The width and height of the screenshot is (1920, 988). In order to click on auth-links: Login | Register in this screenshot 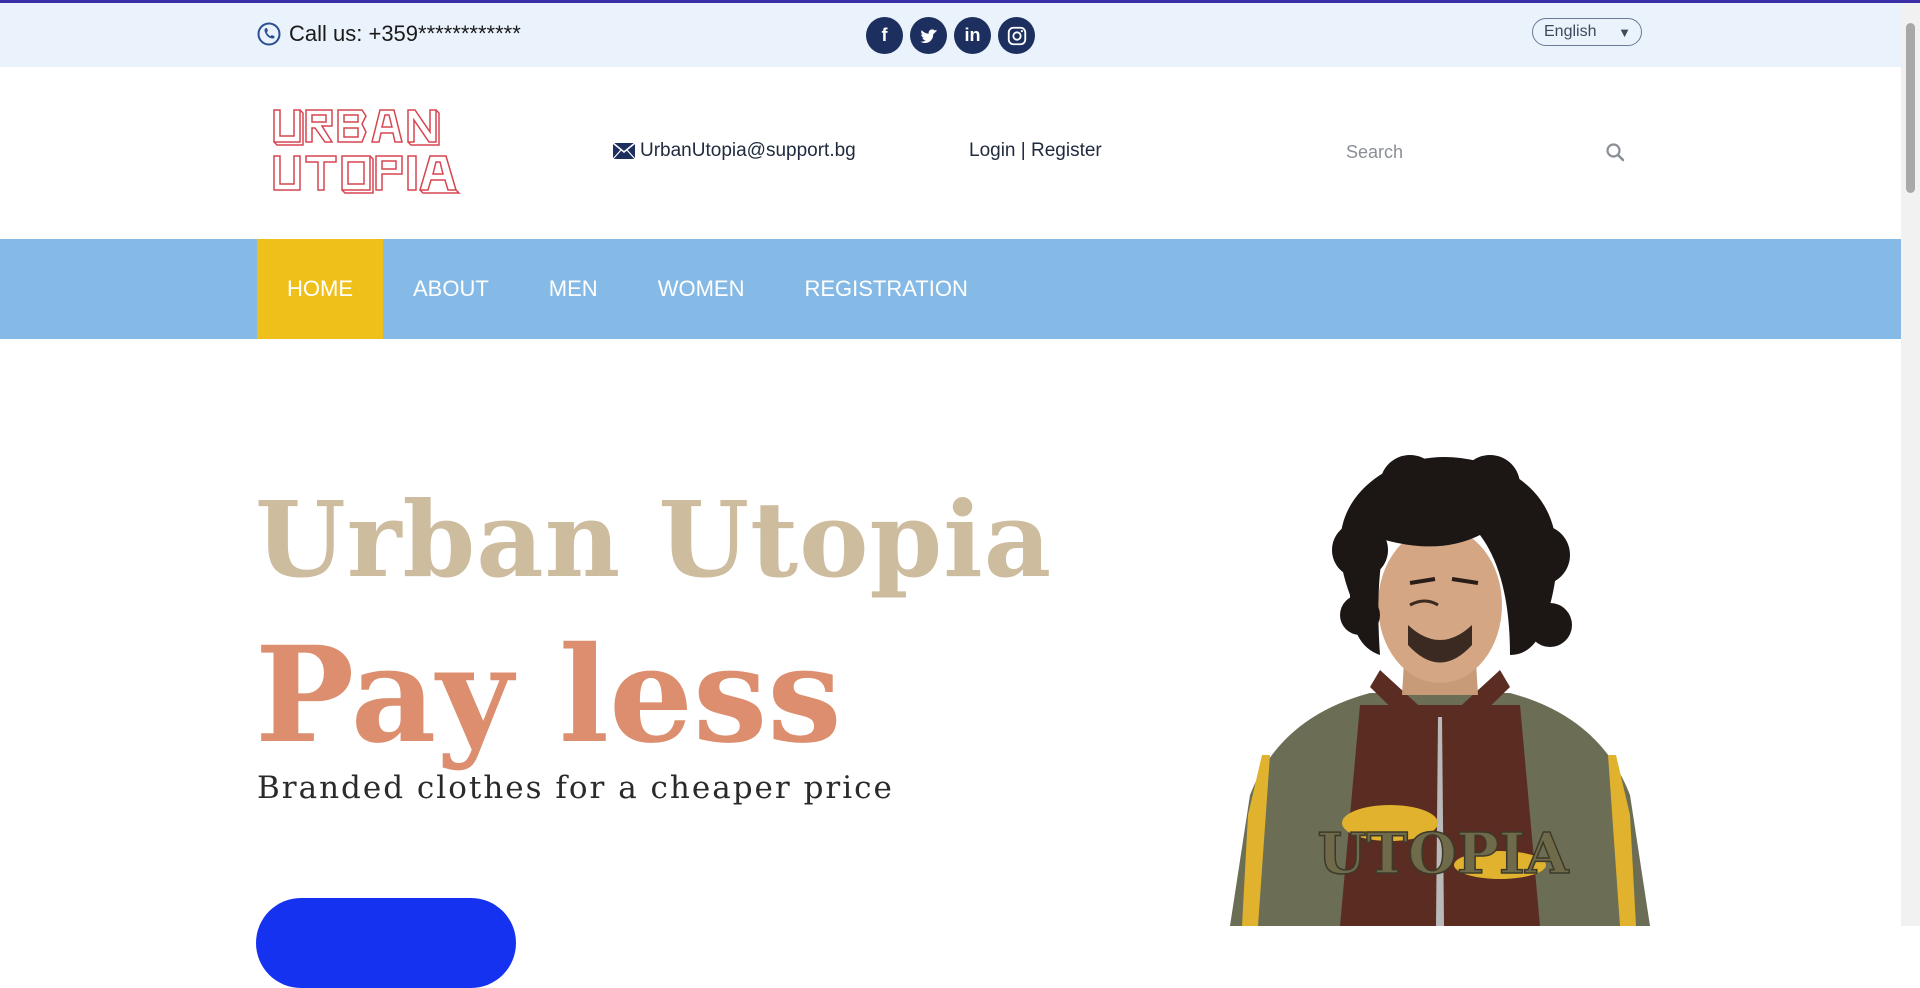, I will do `click(1035, 151)`.